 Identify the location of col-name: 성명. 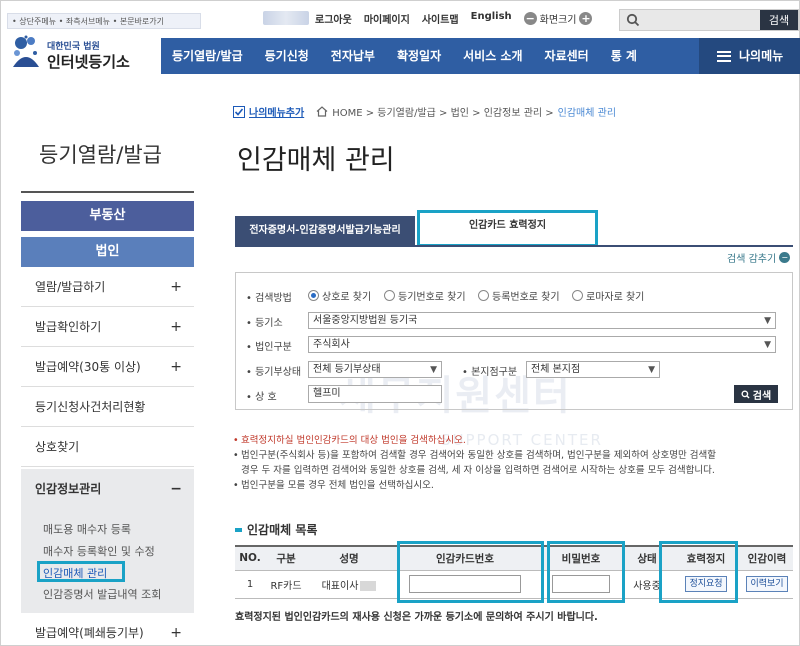
(349, 558).